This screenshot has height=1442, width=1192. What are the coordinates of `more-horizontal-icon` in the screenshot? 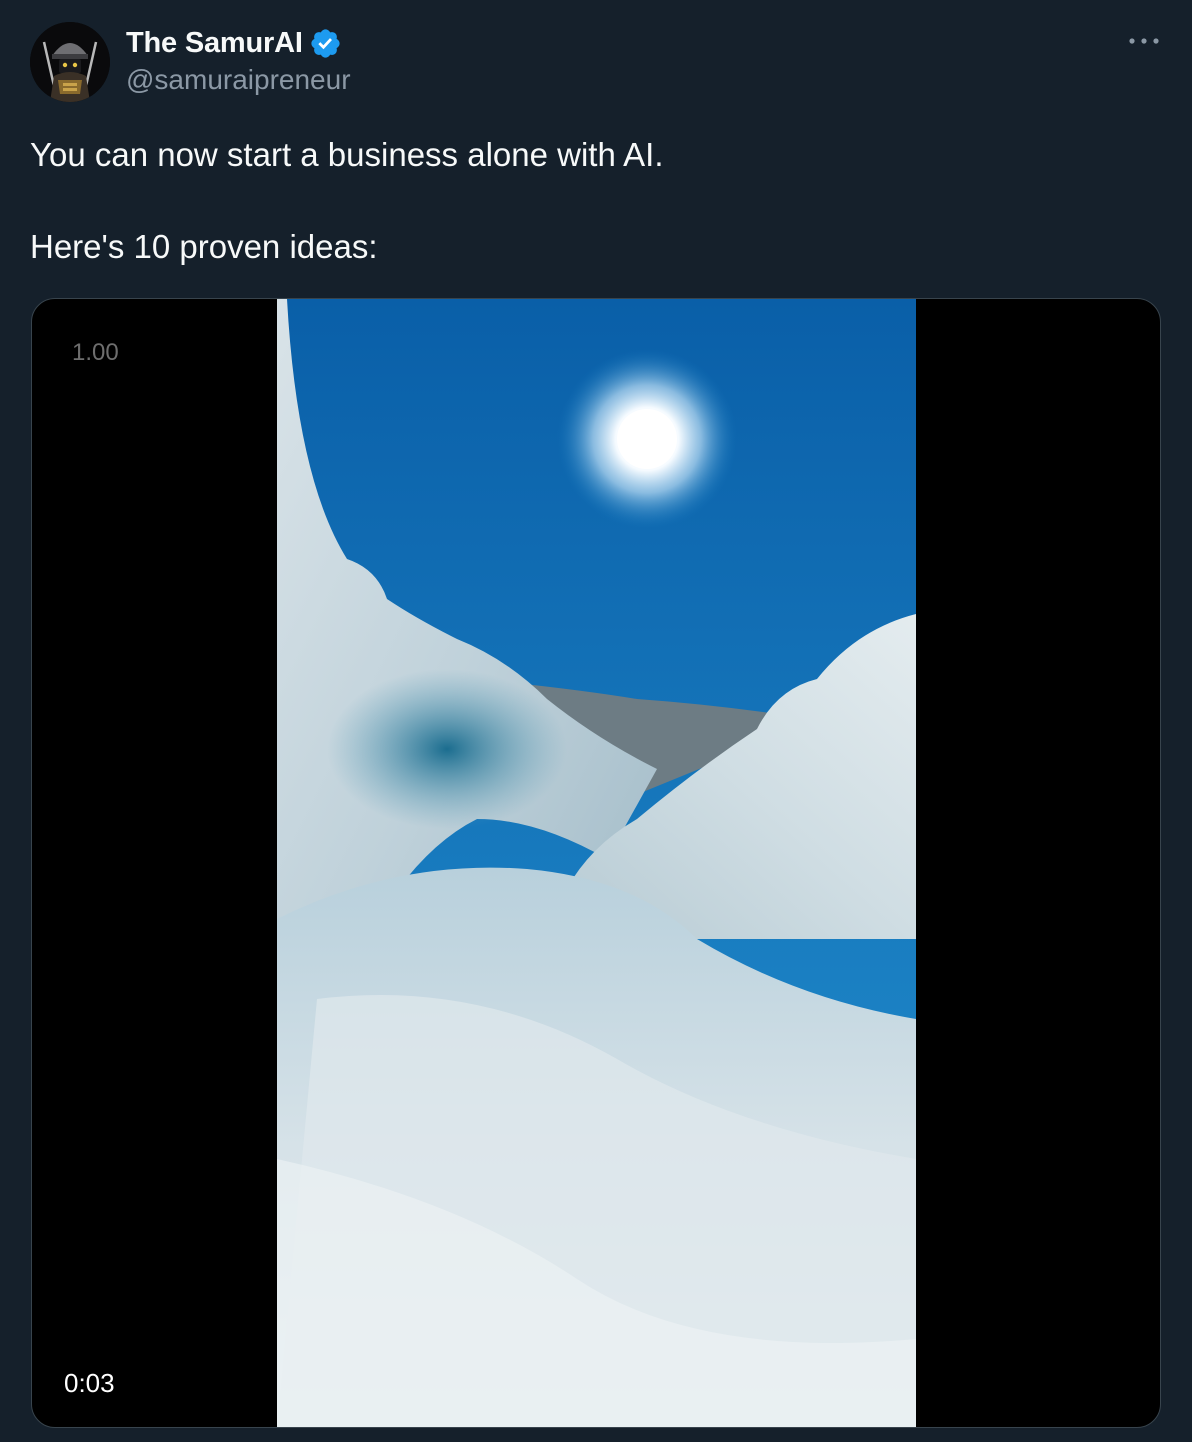 It's located at (1144, 41).